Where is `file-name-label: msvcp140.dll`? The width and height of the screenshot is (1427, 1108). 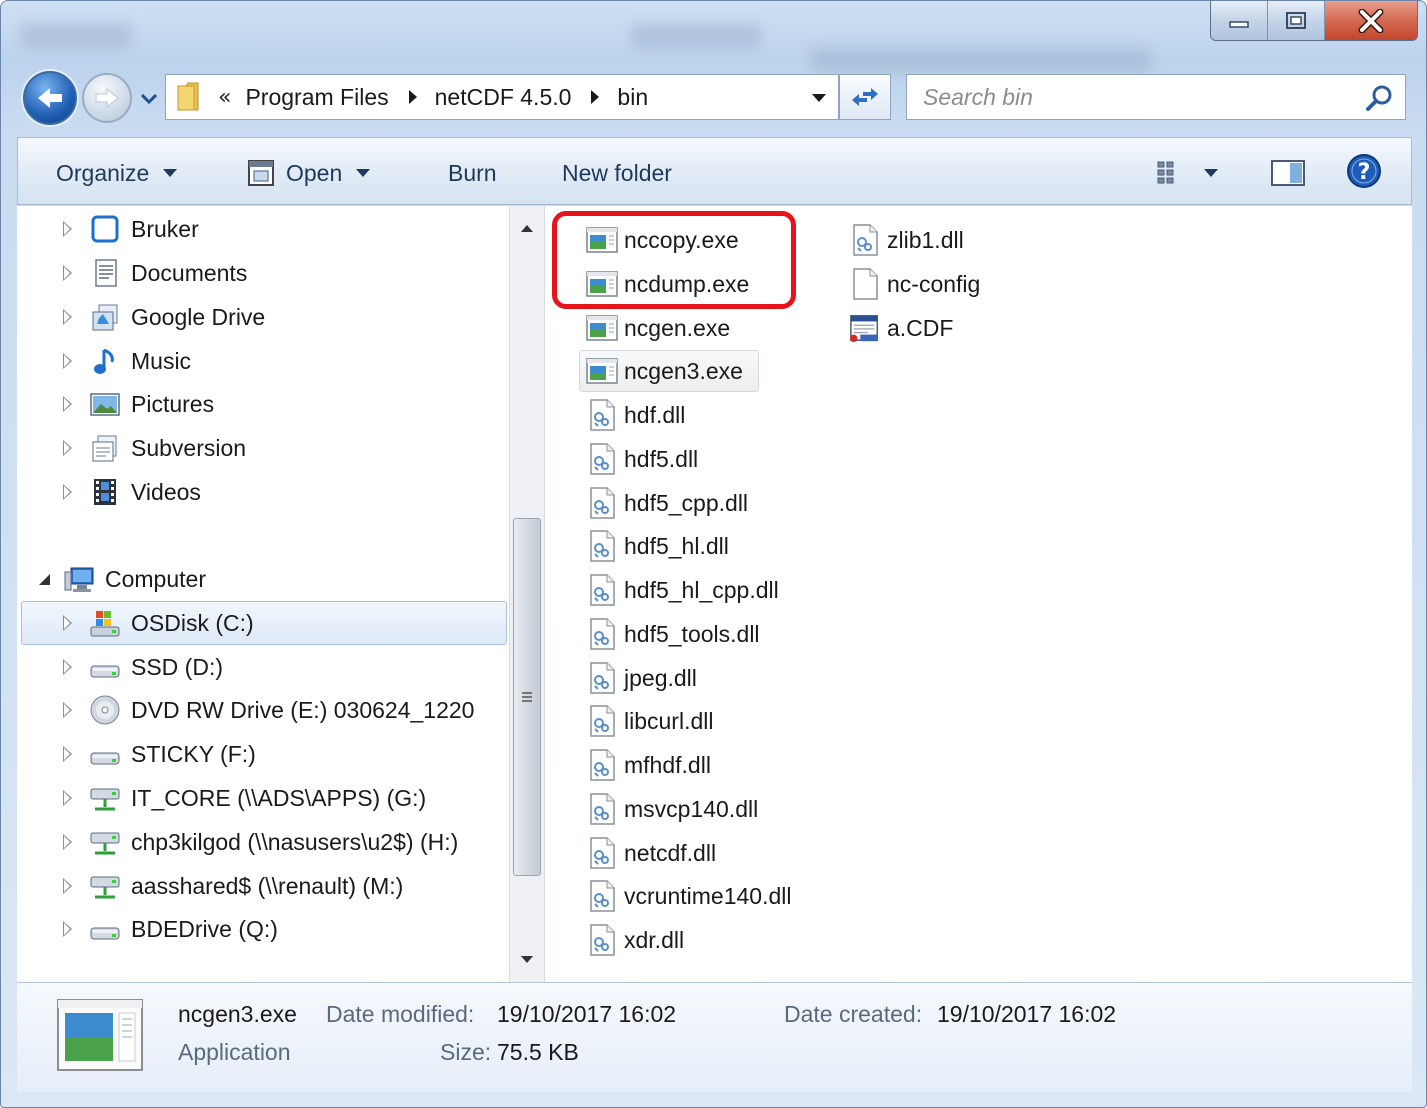 file-name-label: msvcp140.dll is located at coordinates (691, 808).